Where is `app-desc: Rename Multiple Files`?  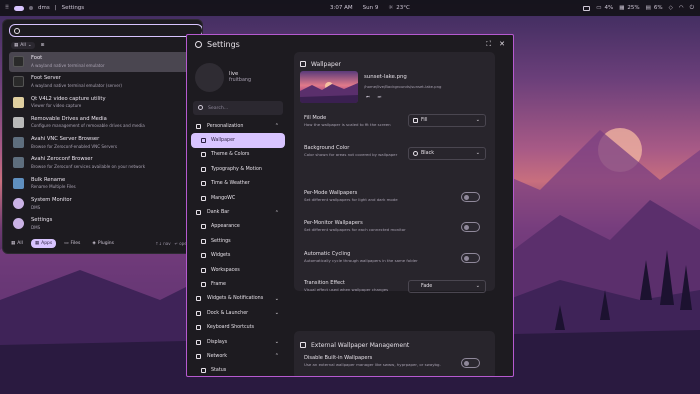 app-desc: Rename Multiple Files is located at coordinates (53, 187).